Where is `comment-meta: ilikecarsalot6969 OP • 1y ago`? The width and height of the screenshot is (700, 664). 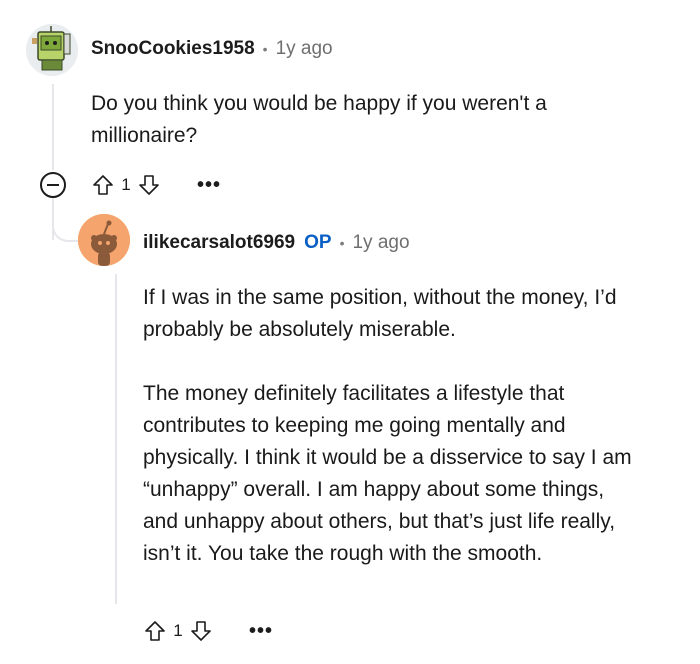
comment-meta: ilikecarsalot6969 OP • 1y ago is located at coordinates (276, 243).